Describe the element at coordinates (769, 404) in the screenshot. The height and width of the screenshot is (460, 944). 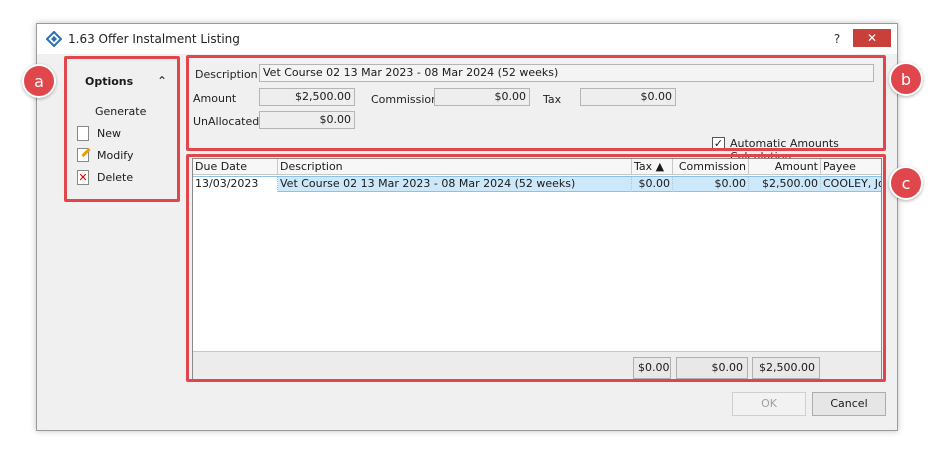
I see `ok-button: OK` at that location.